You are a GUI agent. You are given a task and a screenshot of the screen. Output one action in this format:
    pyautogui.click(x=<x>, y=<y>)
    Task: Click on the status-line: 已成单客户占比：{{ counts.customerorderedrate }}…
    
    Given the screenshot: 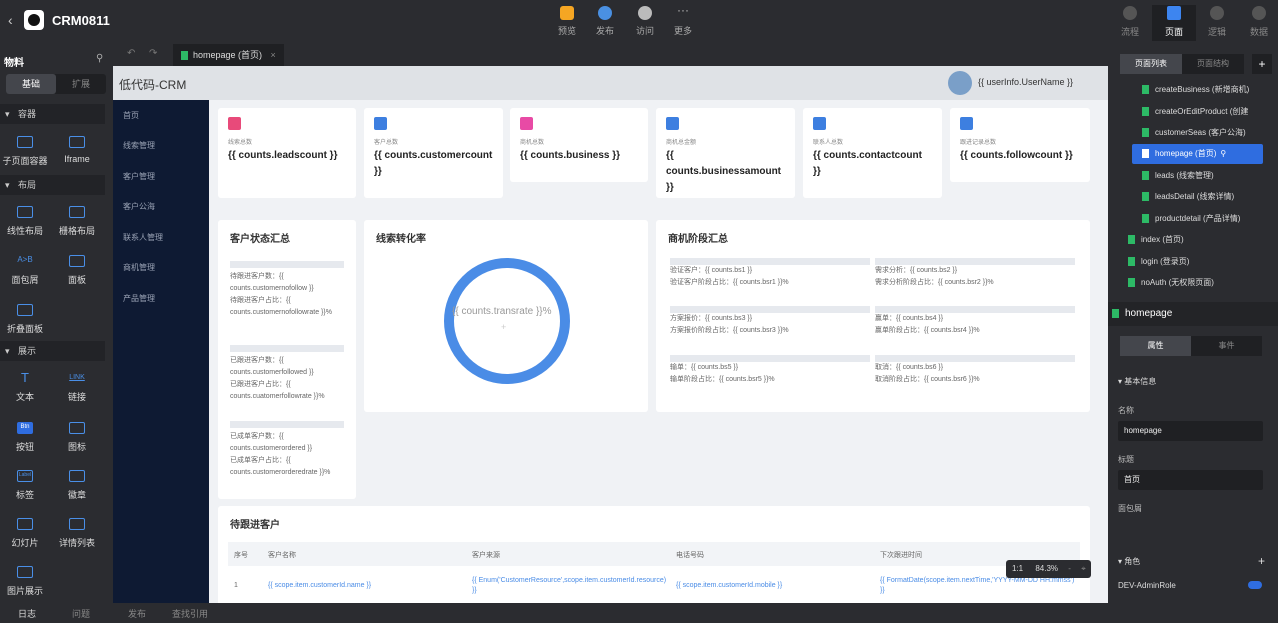 What is the action you would take?
    pyautogui.click(x=280, y=466)
    